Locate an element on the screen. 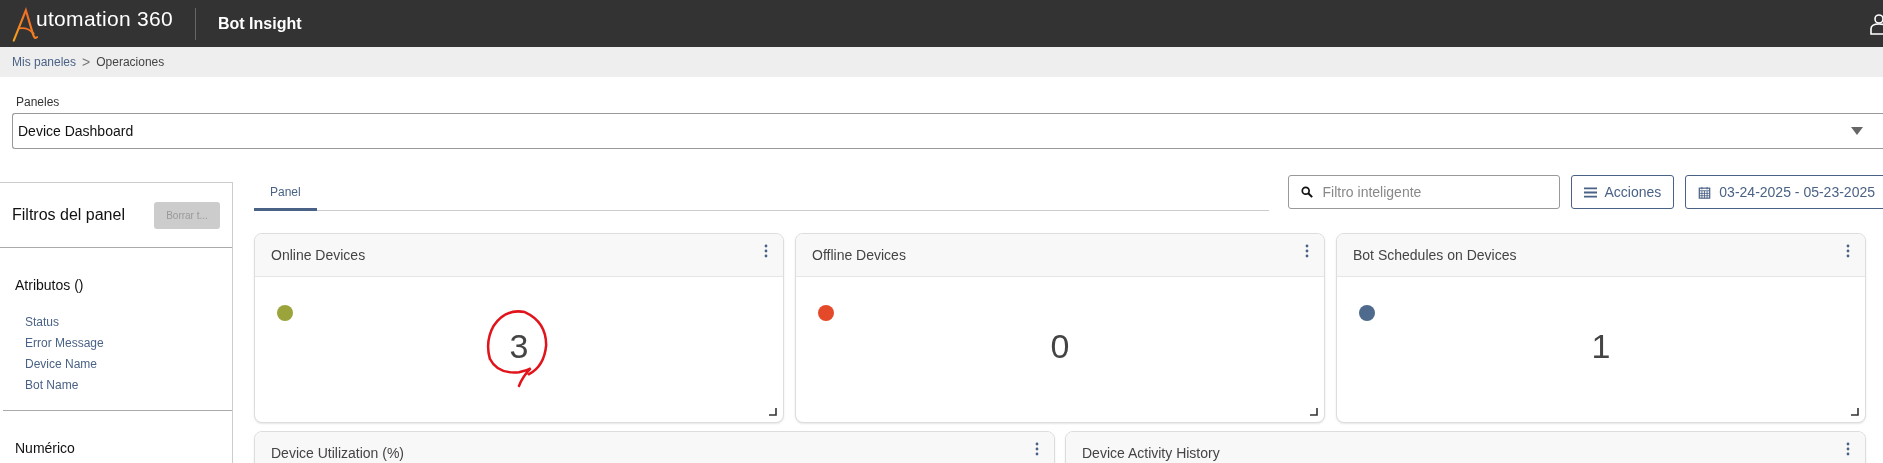 Image resolution: width=1883 pixels, height=463 pixels. kpi-value: 1 is located at coordinates (1601, 346).